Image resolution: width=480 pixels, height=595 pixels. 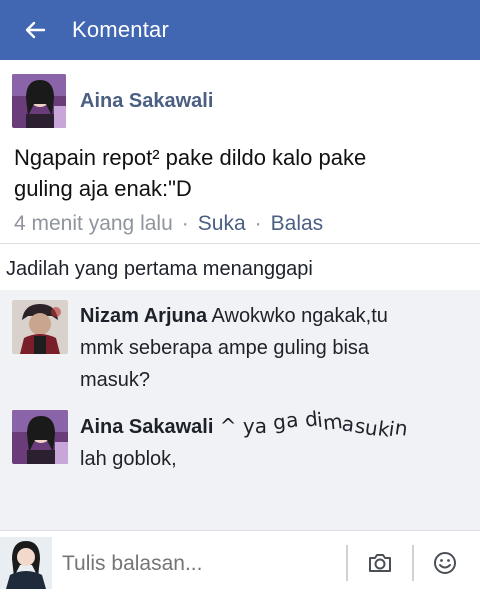 What do you see at coordinates (197, 564) in the screenshot?
I see `reply-input` at bounding box center [197, 564].